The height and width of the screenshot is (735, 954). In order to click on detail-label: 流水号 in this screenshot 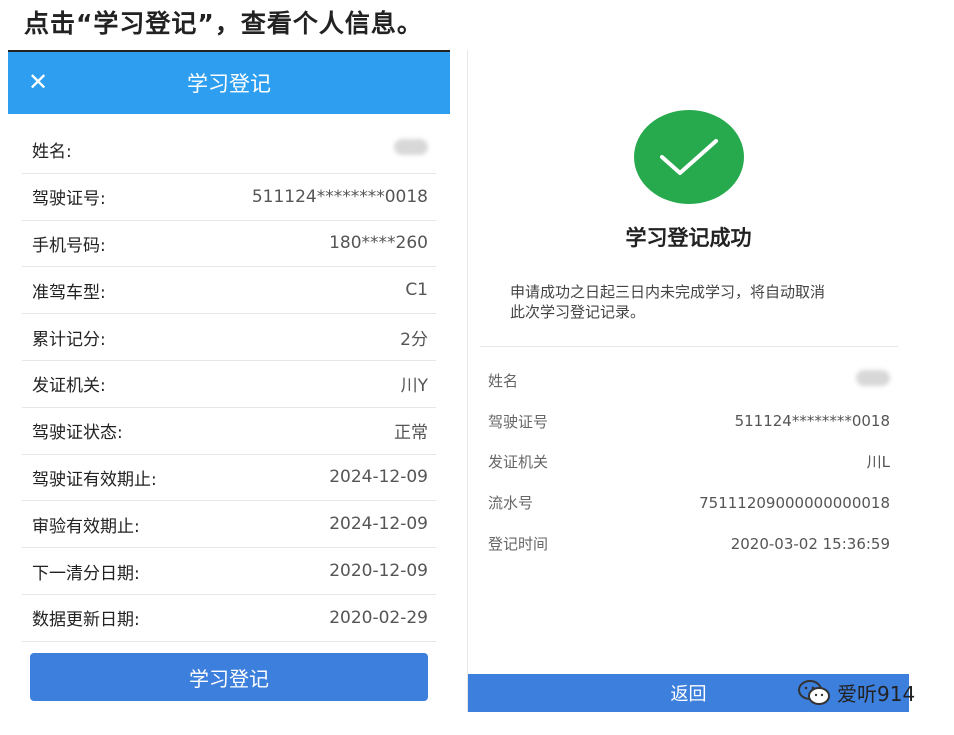, I will do `click(511, 503)`.